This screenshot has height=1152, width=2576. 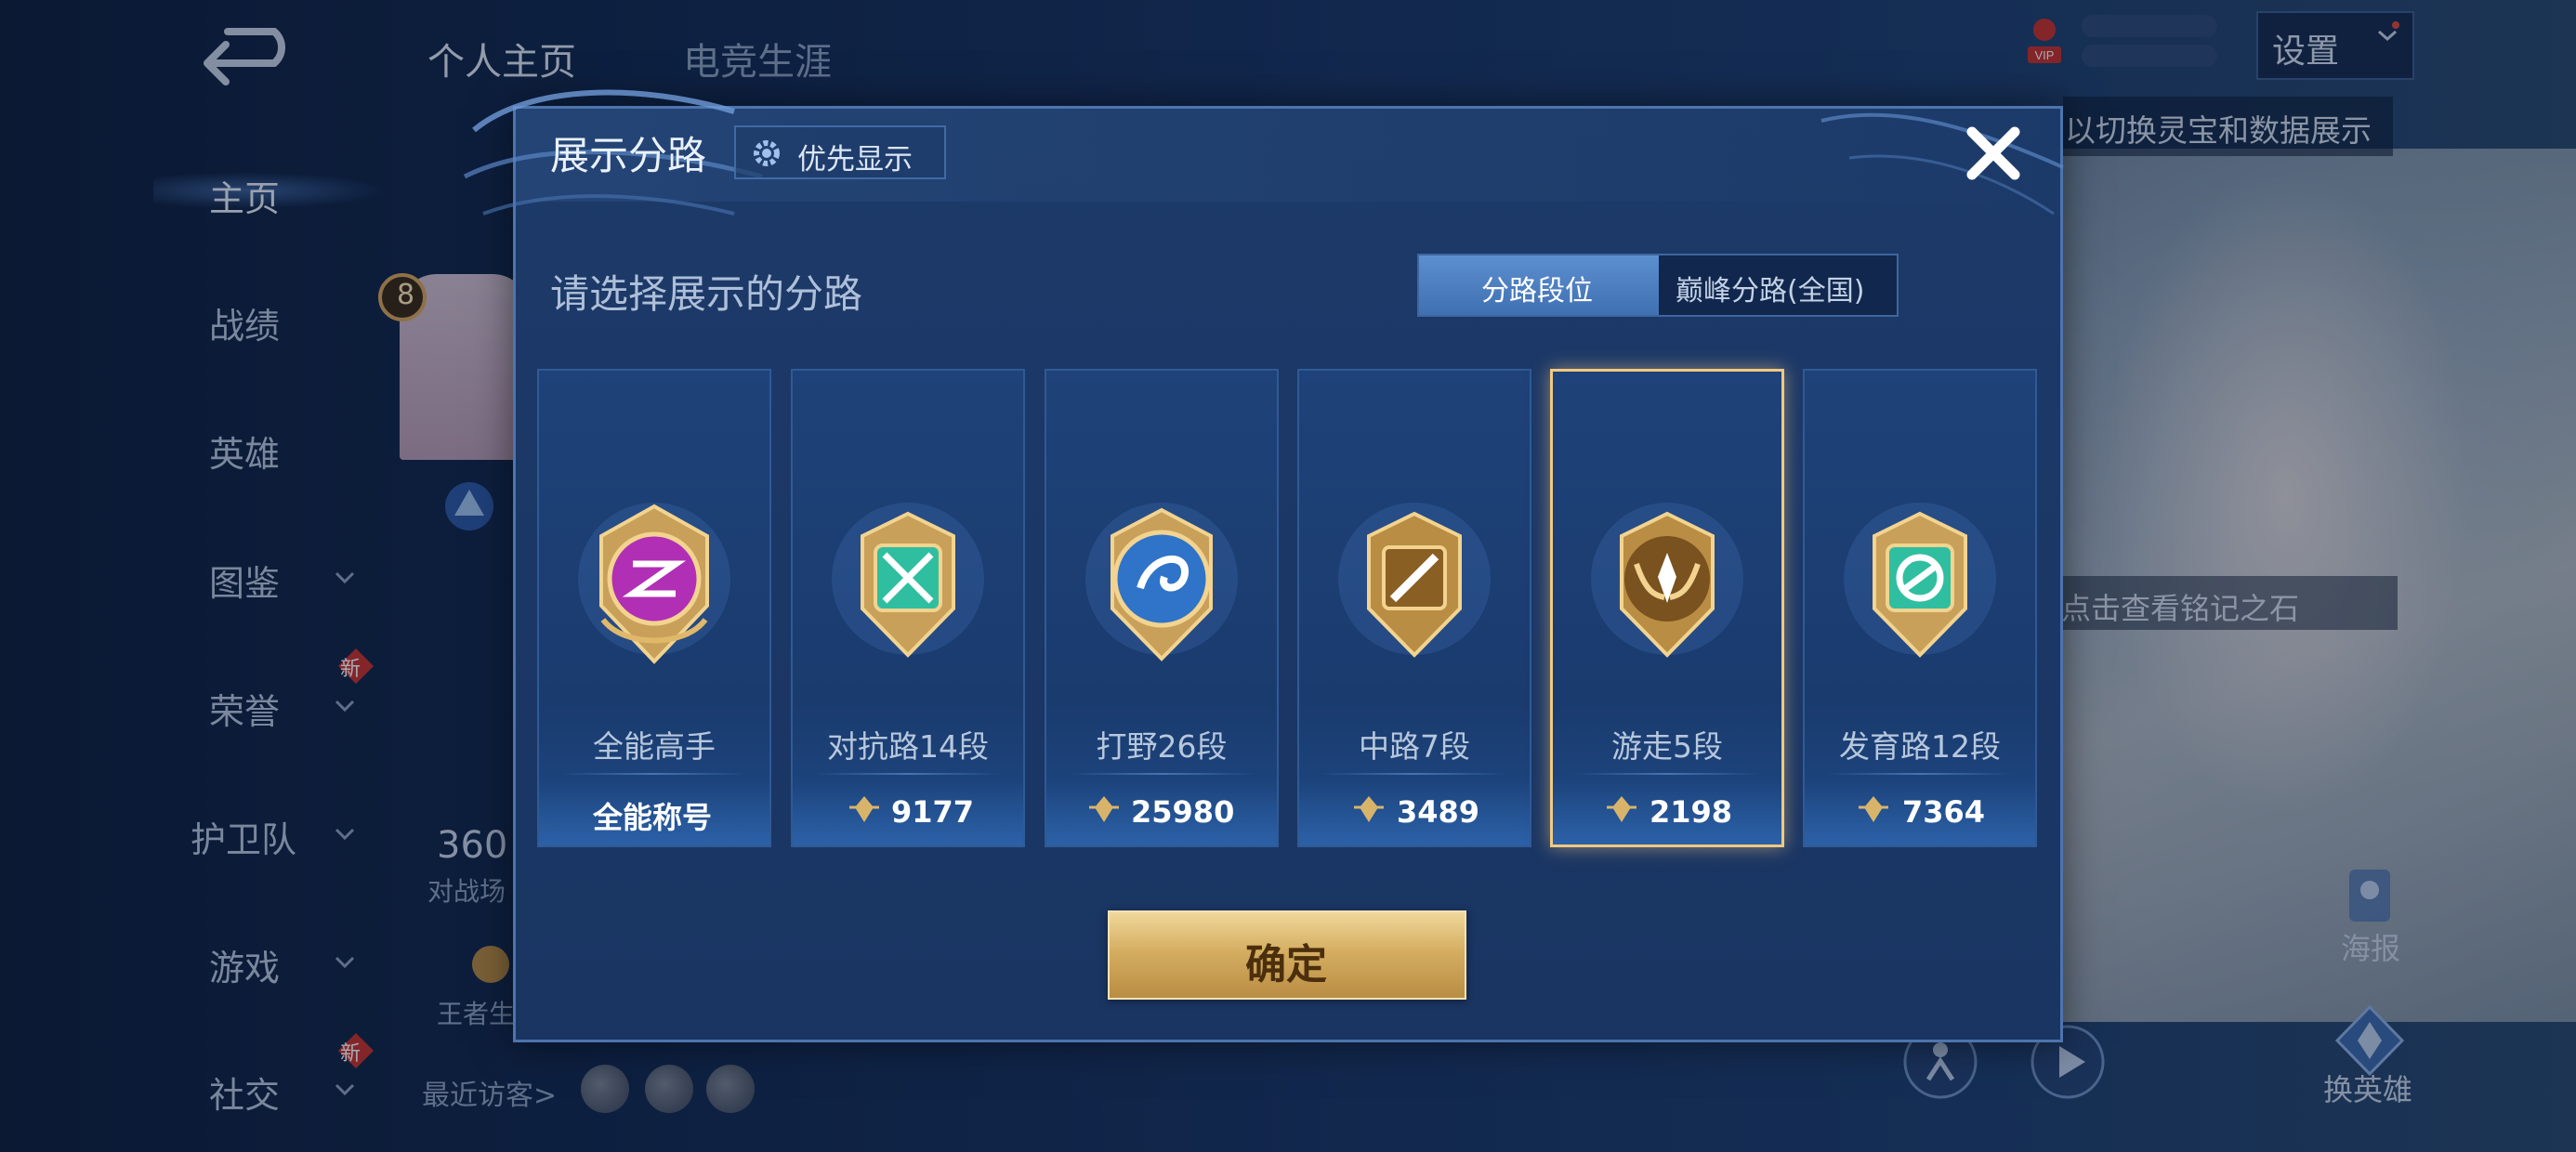 What do you see at coordinates (855, 160) in the screenshot?
I see `priority-display-label: 优先显示` at bounding box center [855, 160].